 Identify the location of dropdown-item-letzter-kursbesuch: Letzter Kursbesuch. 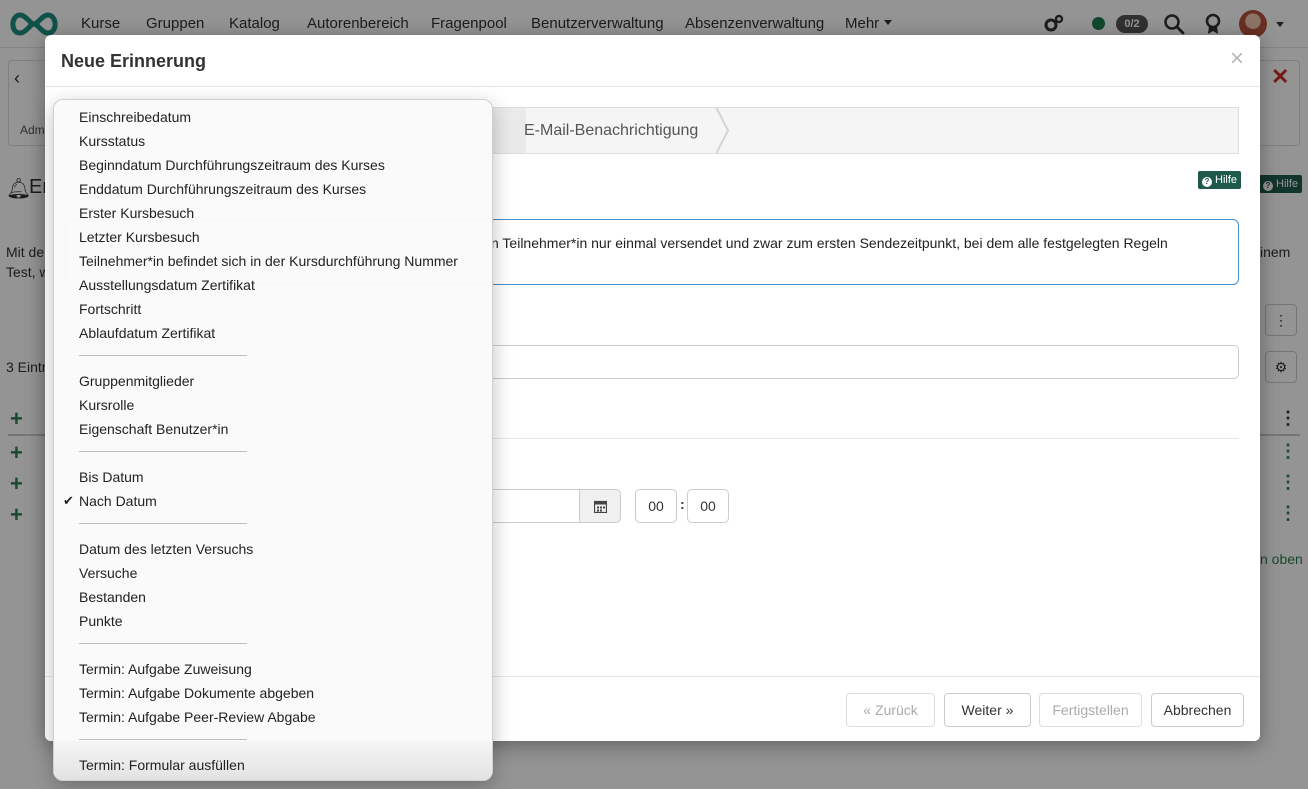
(139, 237).